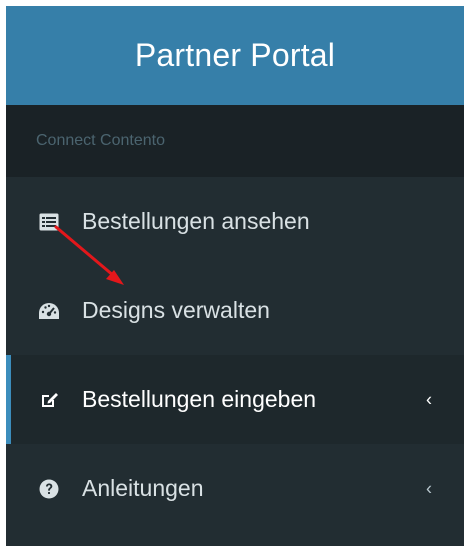  What do you see at coordinates (49, 311) in the screenshot?
I see `dashboard-gauge-icon` at bounding box center [49, 311].